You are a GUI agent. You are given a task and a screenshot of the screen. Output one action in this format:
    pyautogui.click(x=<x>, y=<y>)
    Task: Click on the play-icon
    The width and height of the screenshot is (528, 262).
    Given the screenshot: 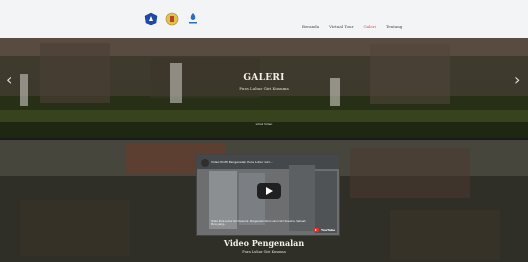 What is the action you would take?
    pyautogui.click(x=269, y=191)
    